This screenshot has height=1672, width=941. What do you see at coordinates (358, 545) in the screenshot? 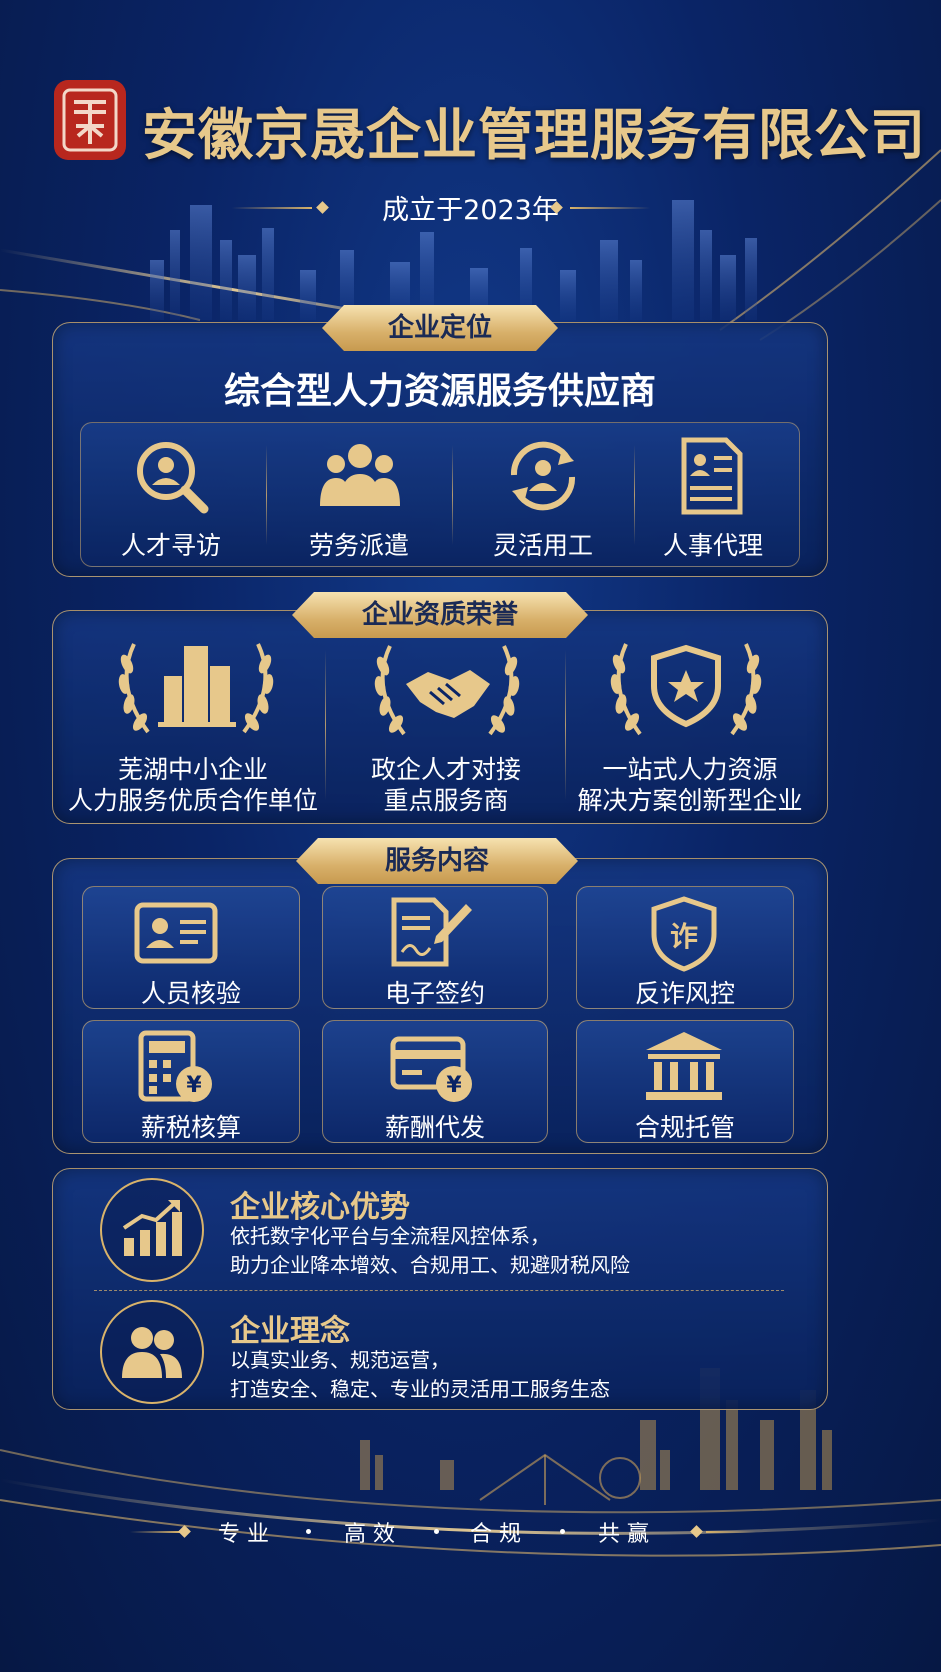
I see `positioning-item-label: 劳务派遣` at bounding box center [358, 545].